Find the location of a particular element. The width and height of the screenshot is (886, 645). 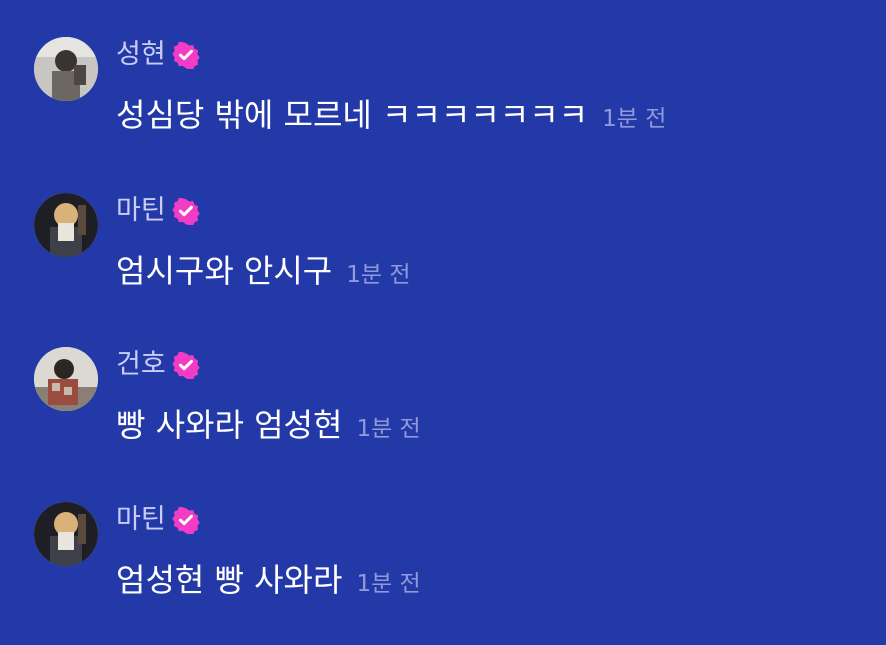

message-header: 성현 is located at coordinates (158, 55).